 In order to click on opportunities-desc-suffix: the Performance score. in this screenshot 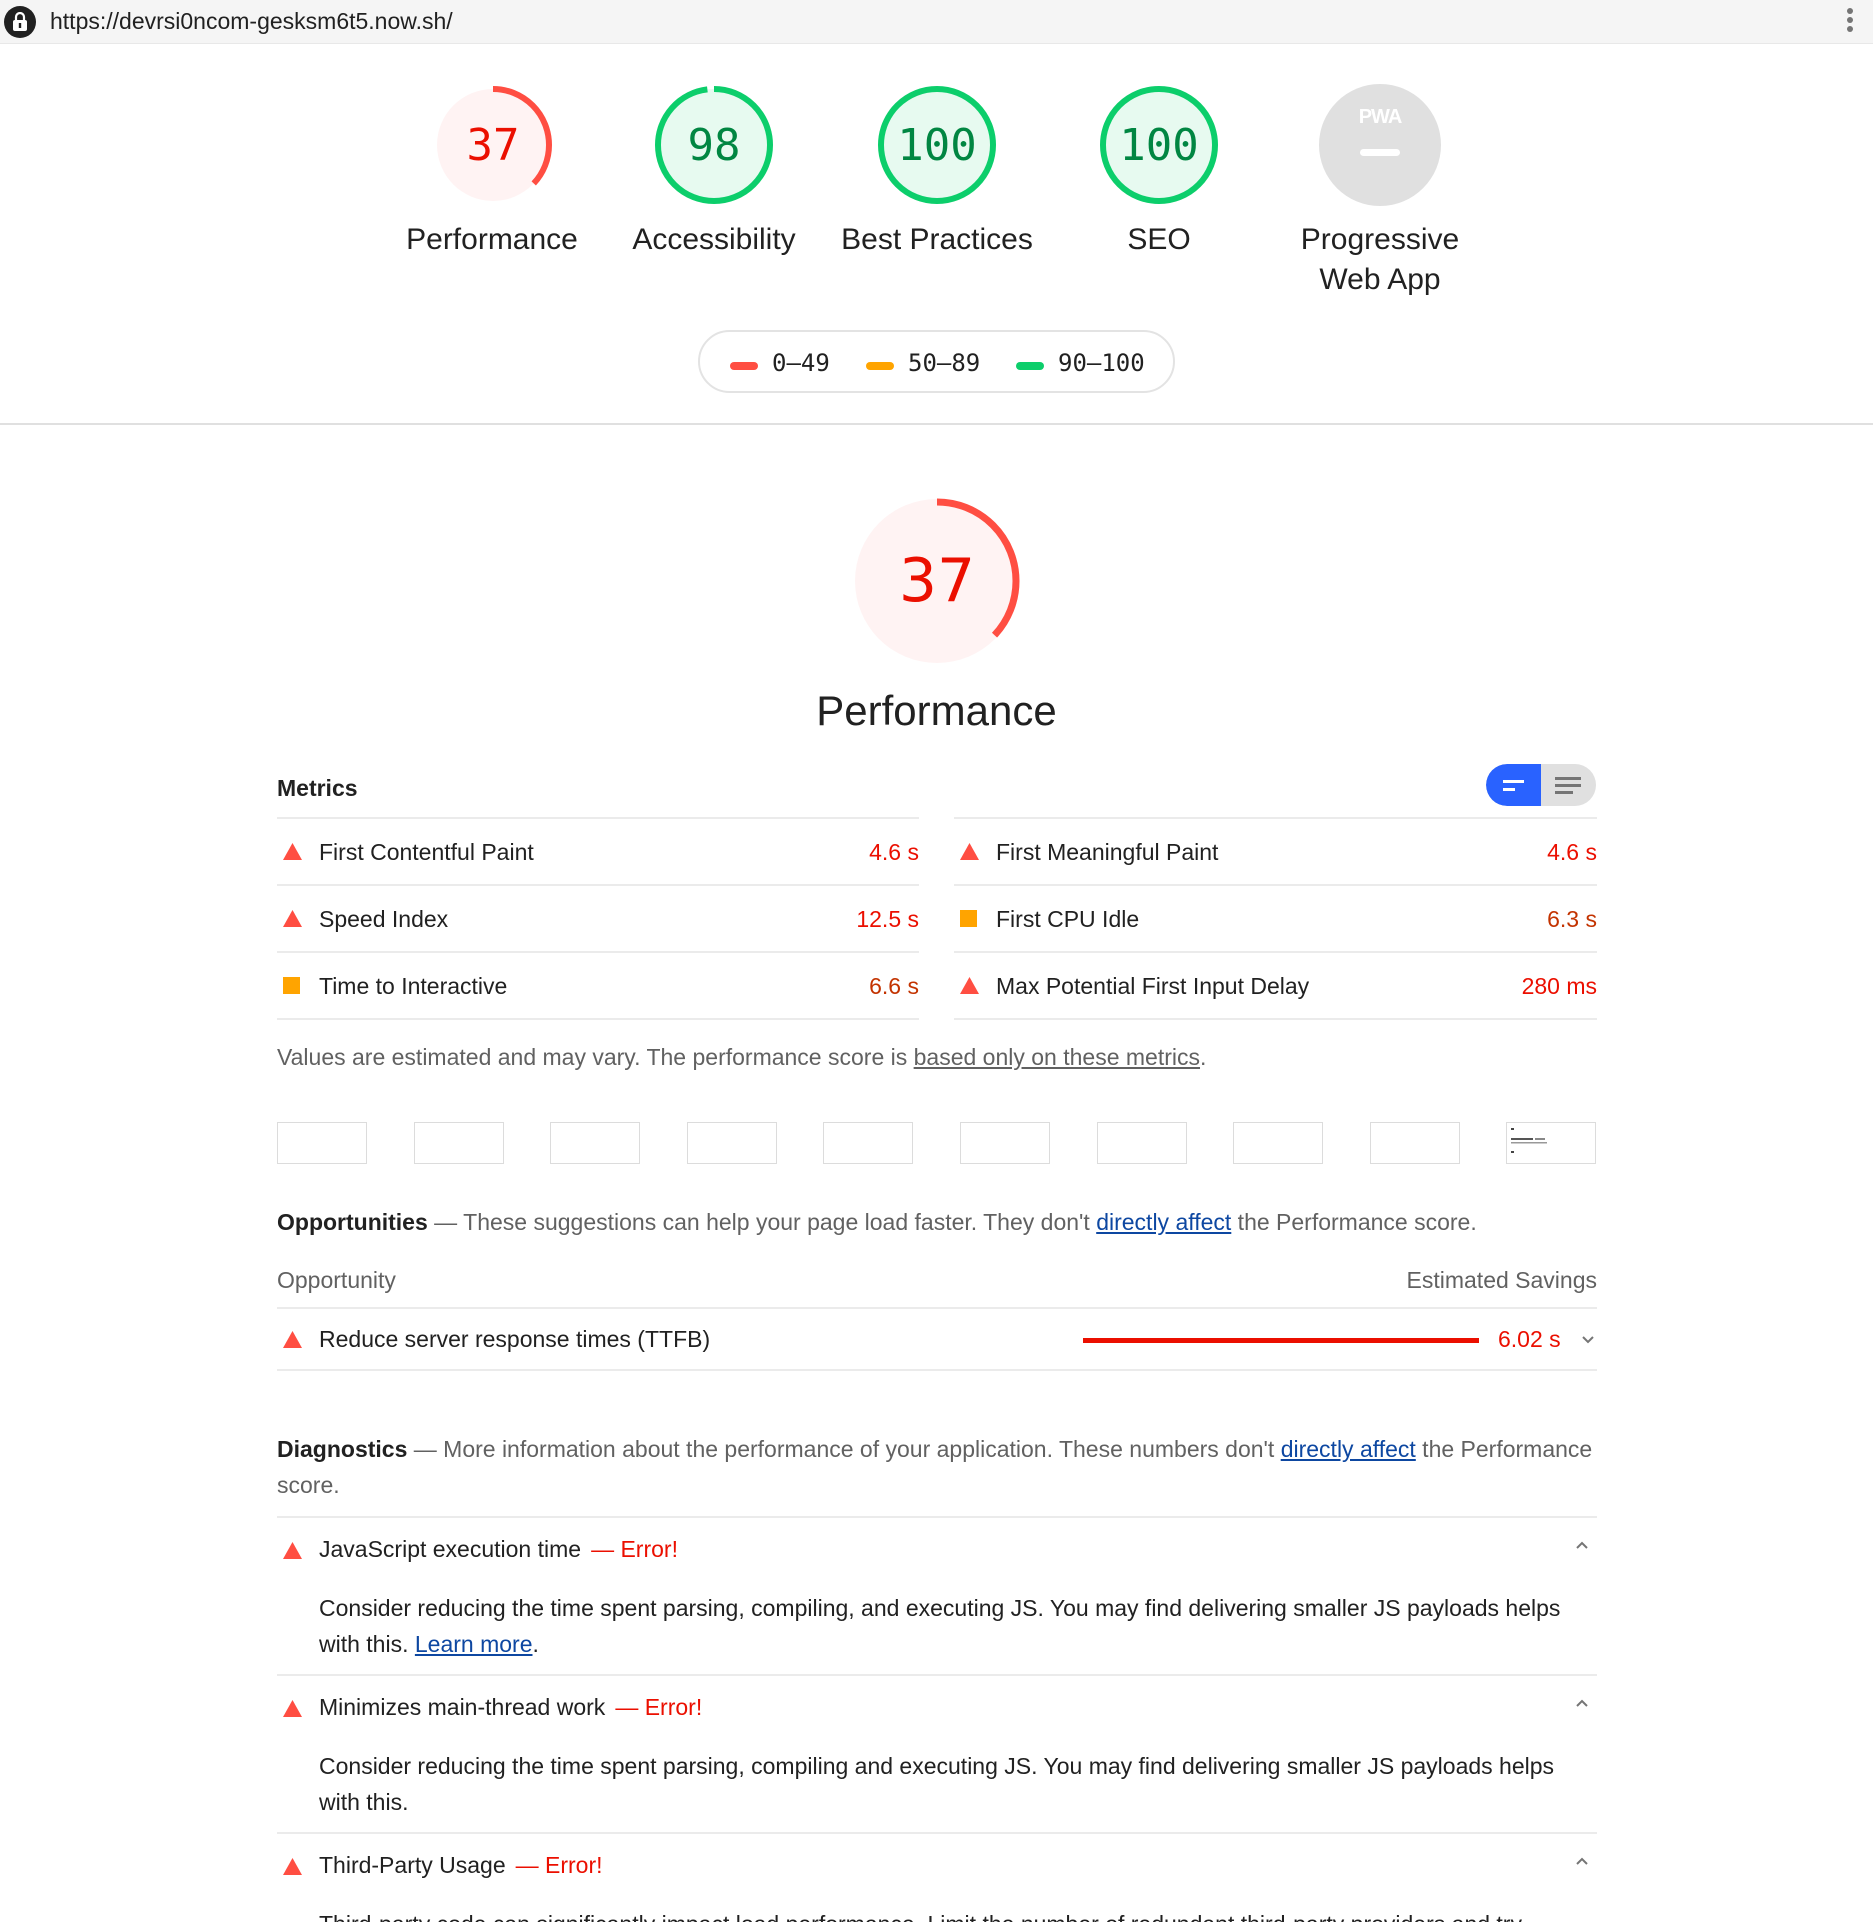, I will do `click(1354, 1222)`.